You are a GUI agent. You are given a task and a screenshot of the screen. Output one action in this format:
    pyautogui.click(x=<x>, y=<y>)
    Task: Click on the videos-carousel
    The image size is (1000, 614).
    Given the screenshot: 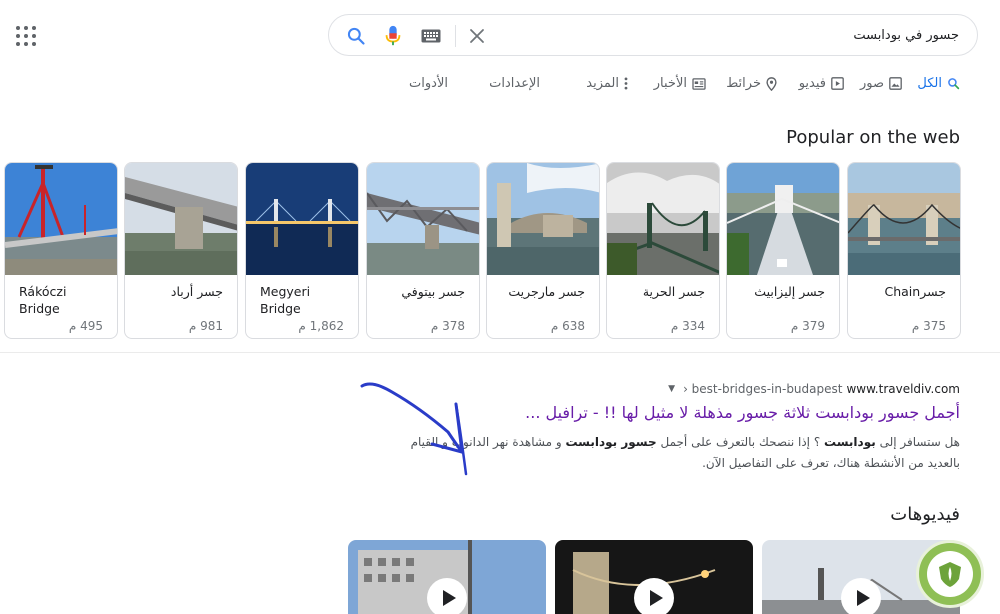 What is the action you would take?
    pyautogui.click(x=668, y=577)
    